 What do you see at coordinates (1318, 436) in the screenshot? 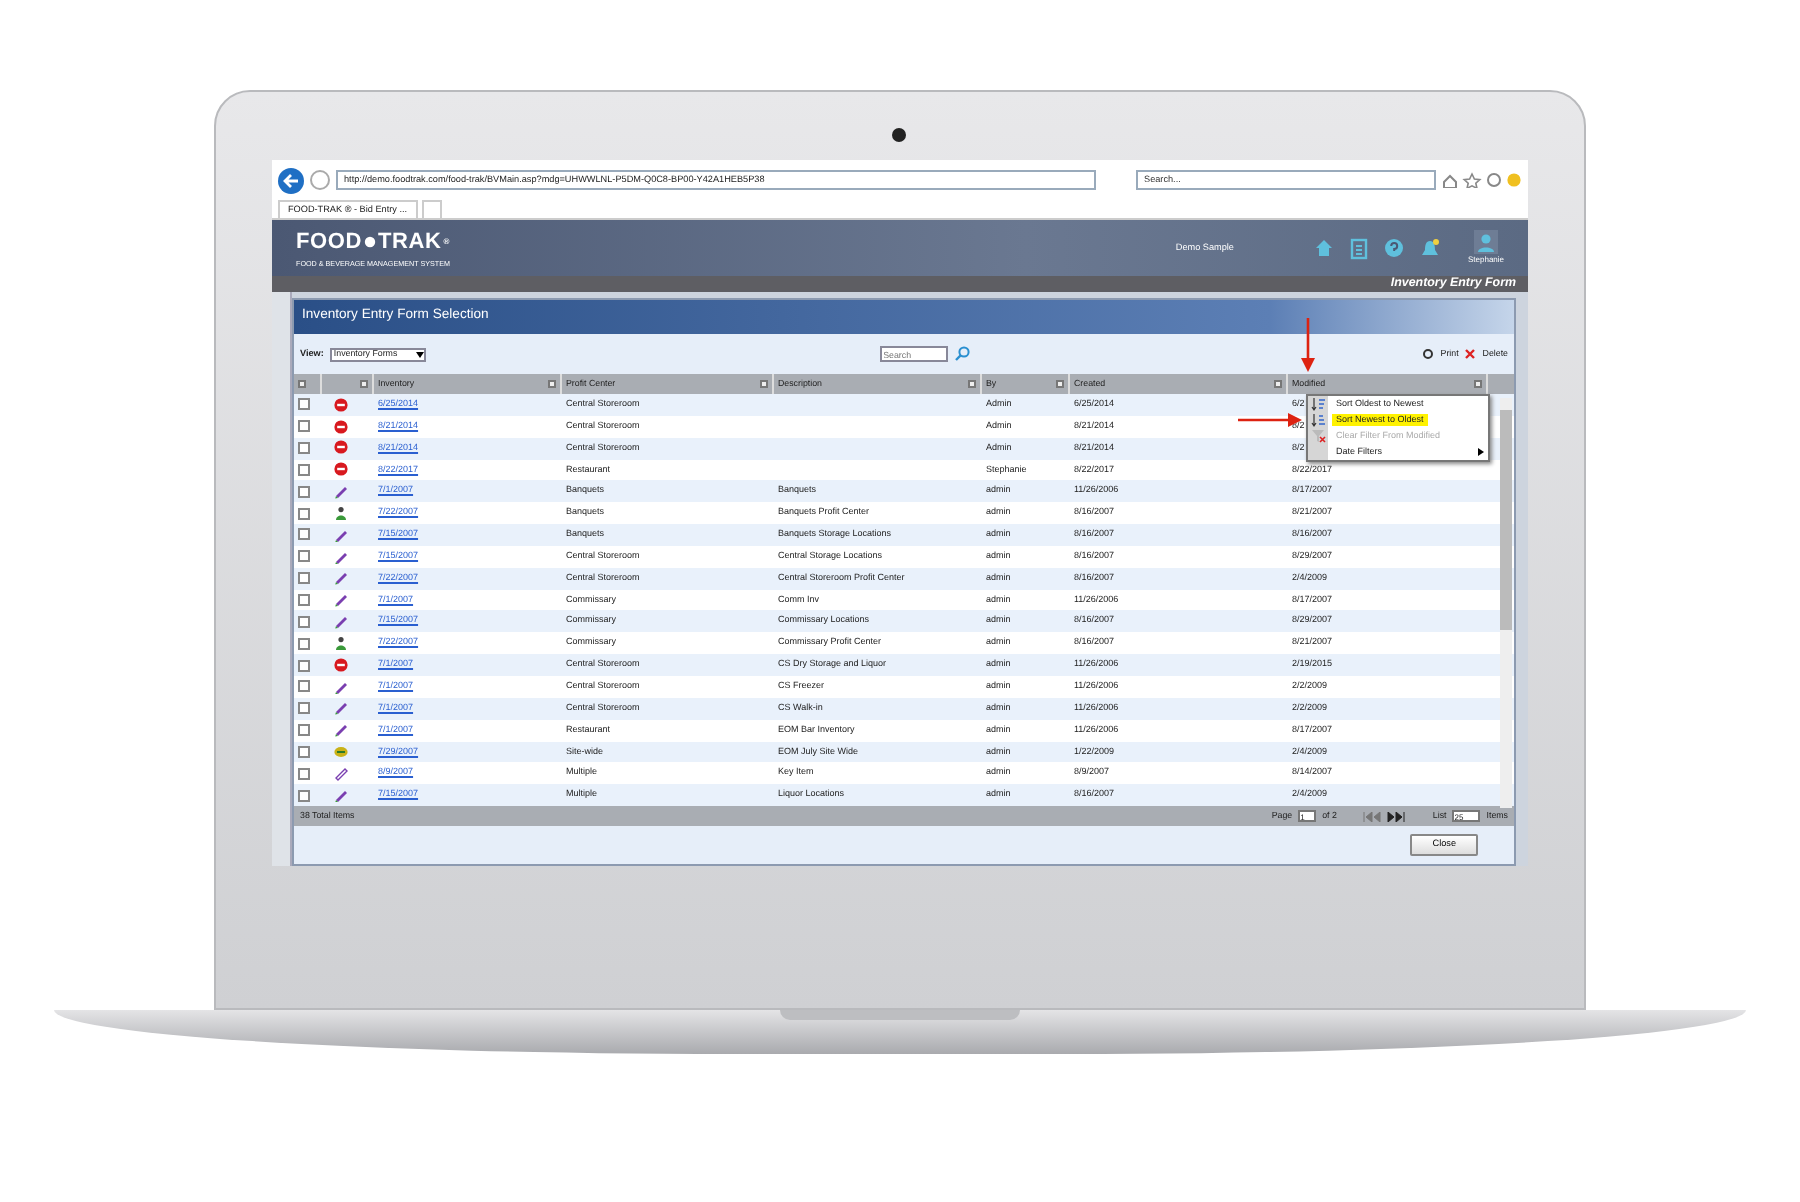
I see `clear-filter-icon` at bounding box center [1318, 436].